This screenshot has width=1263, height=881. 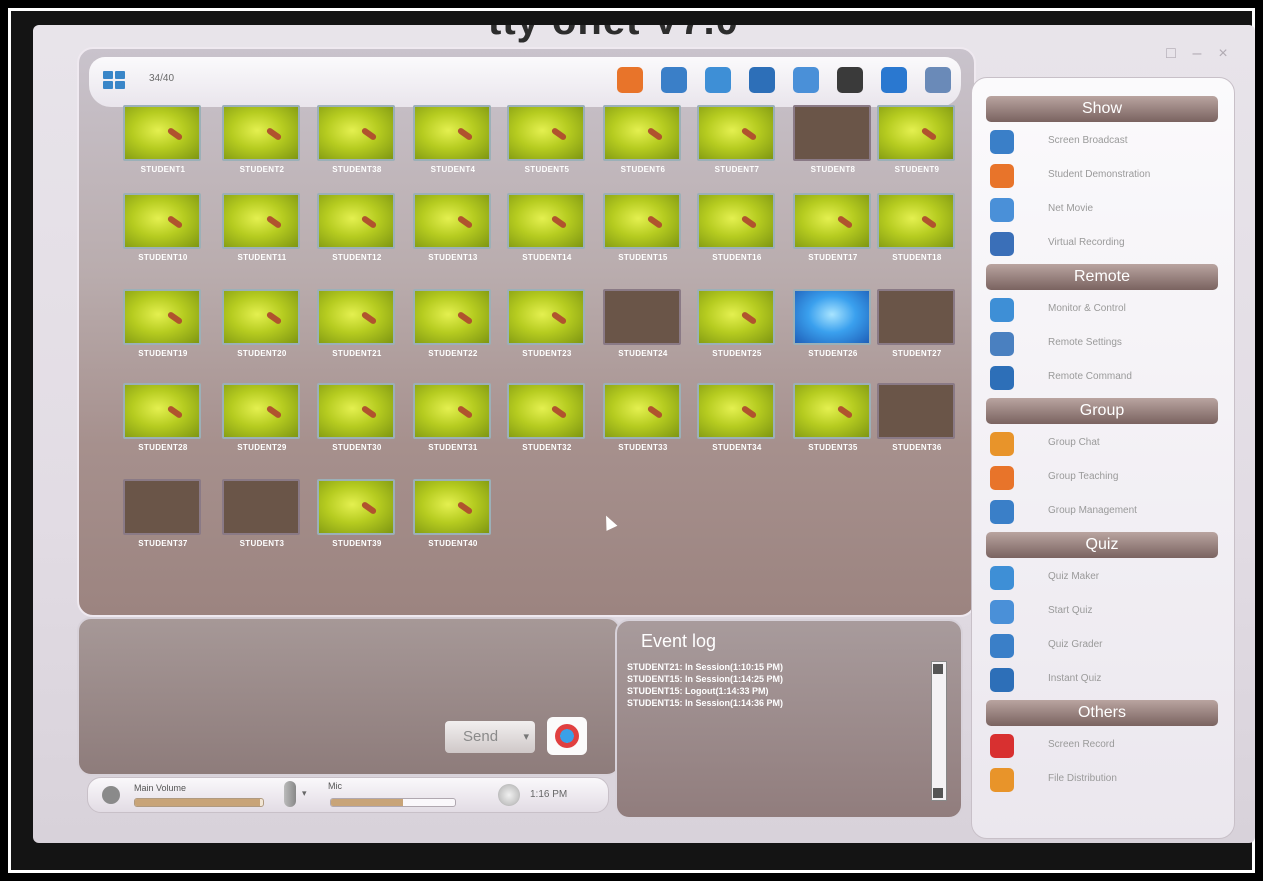 I want to click on student-tile: STUDENT16, so click(x=737, y=238).